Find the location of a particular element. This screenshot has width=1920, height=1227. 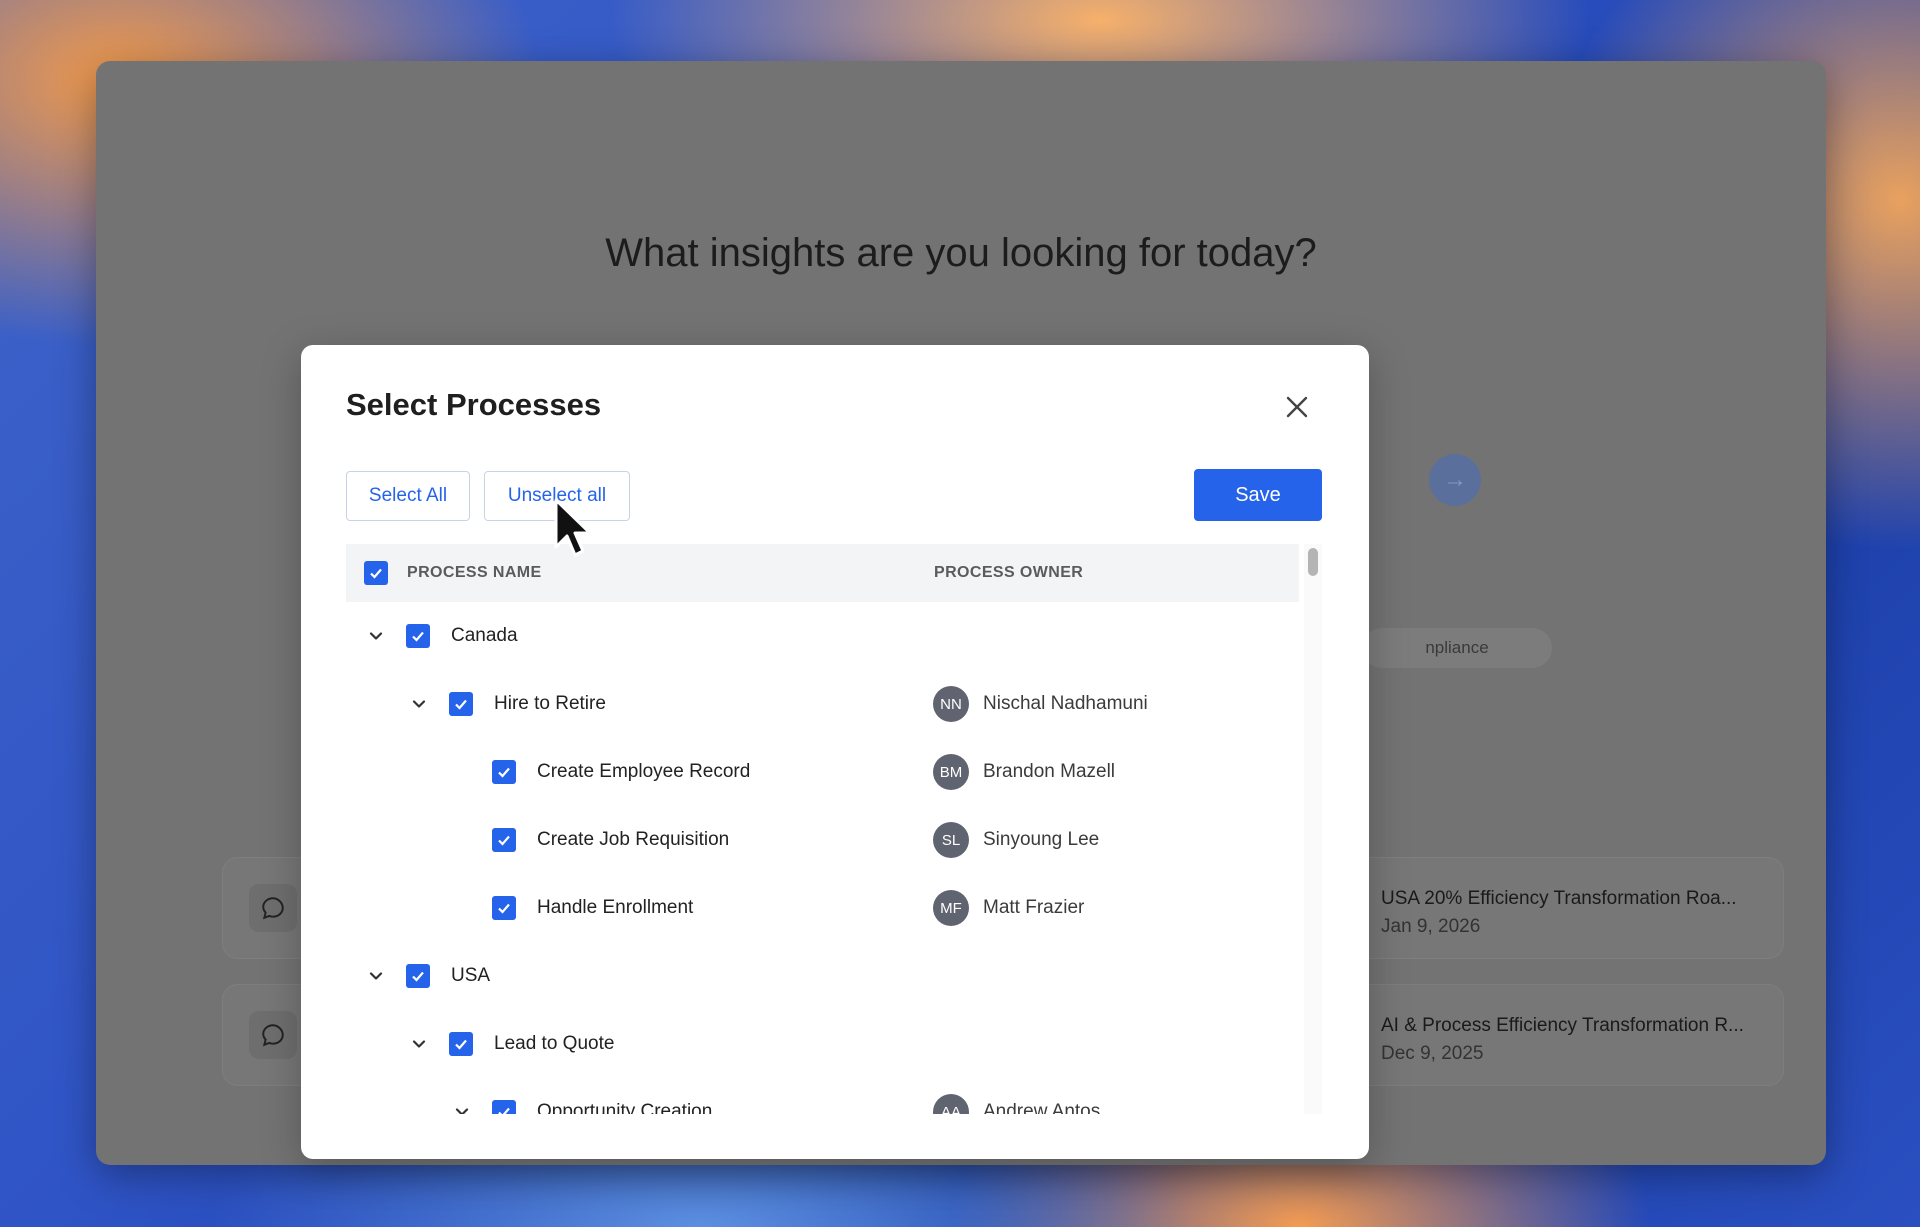

table-row: Hire to Retire NN Nischal Nadhamuni is located at coordinates (822, 704).